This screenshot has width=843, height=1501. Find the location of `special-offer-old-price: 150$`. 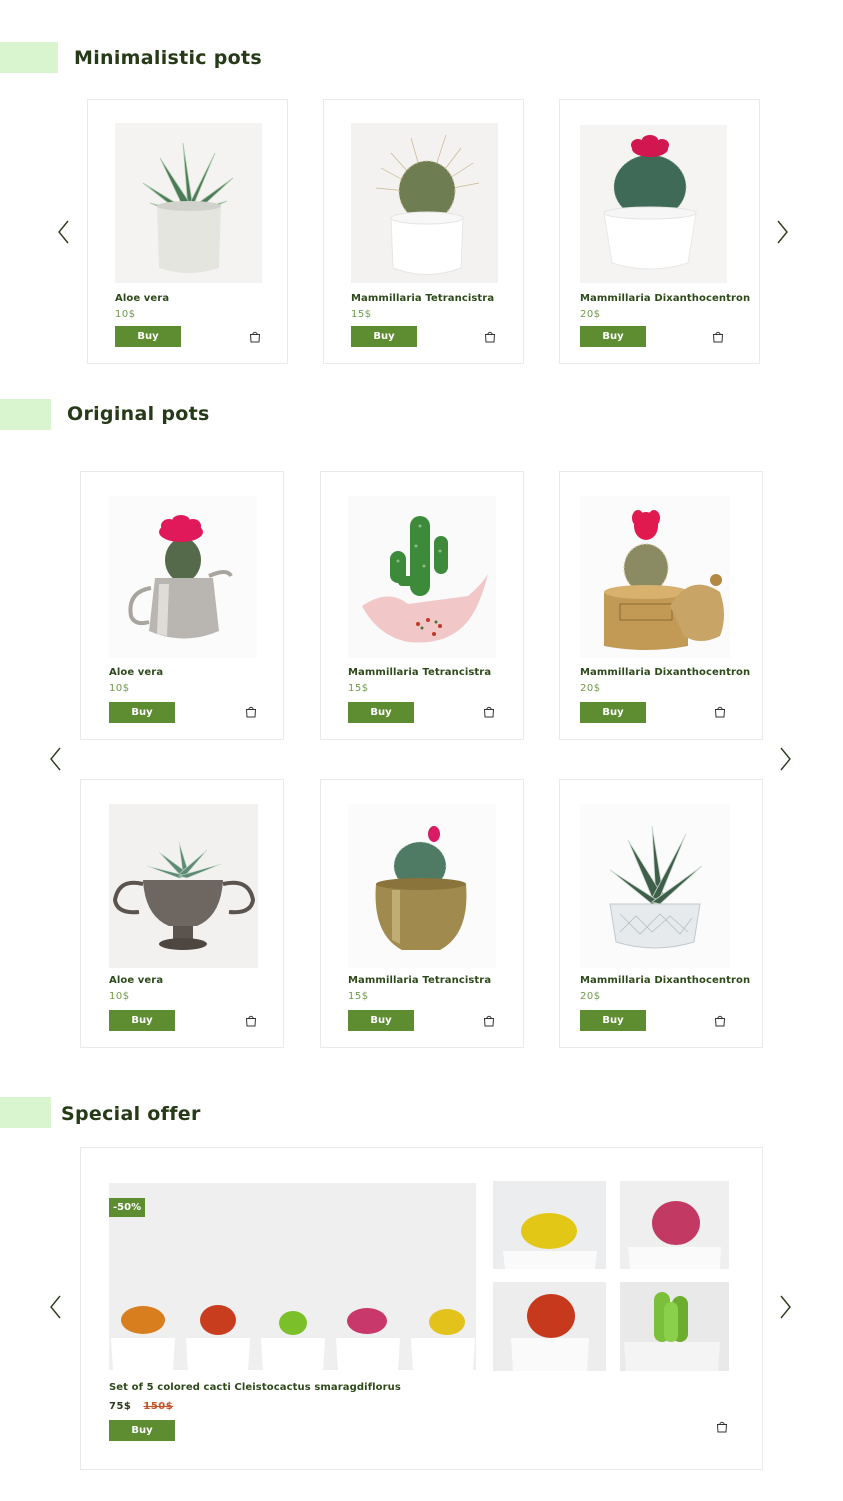

special-offer-old-price: 150$ is located at coordinates (158, 1406).